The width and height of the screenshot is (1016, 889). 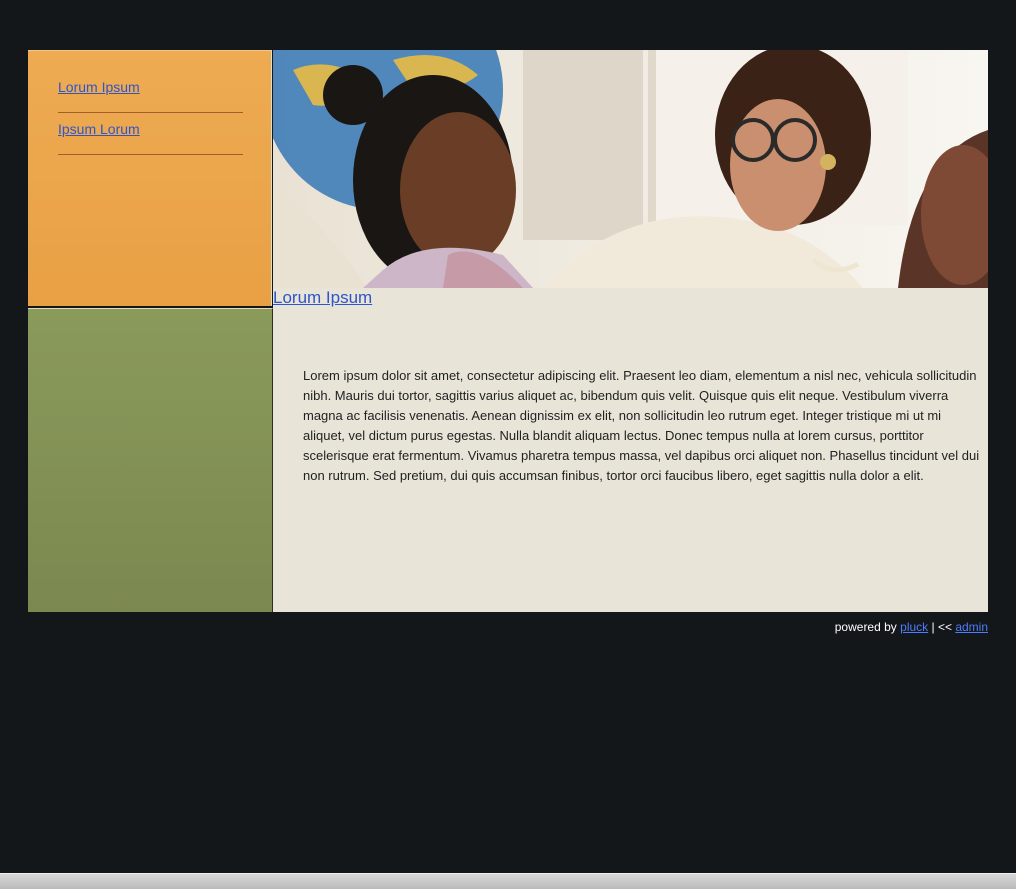 What do you see at coordinates (99, 129) in the screenshot?
I see `nav-link-ipsum-lorum: Ipsum Lorum` at bounding box center [99, 129].